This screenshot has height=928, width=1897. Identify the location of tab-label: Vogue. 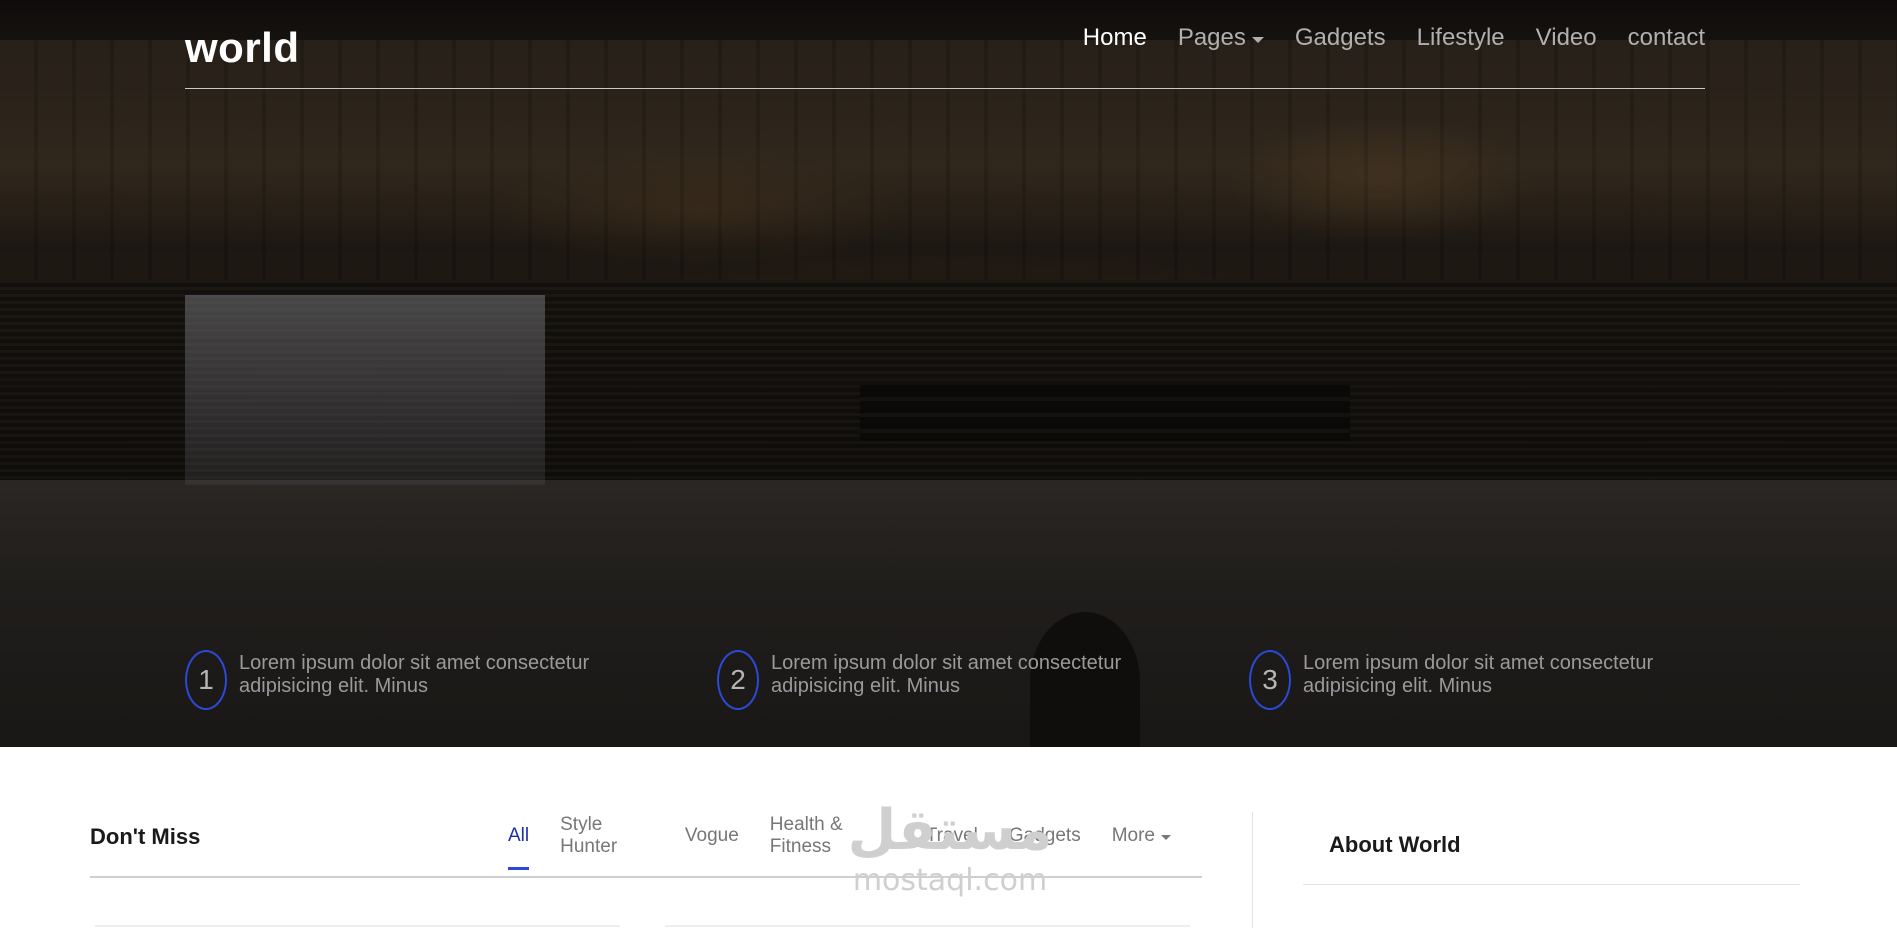
(711, 835).